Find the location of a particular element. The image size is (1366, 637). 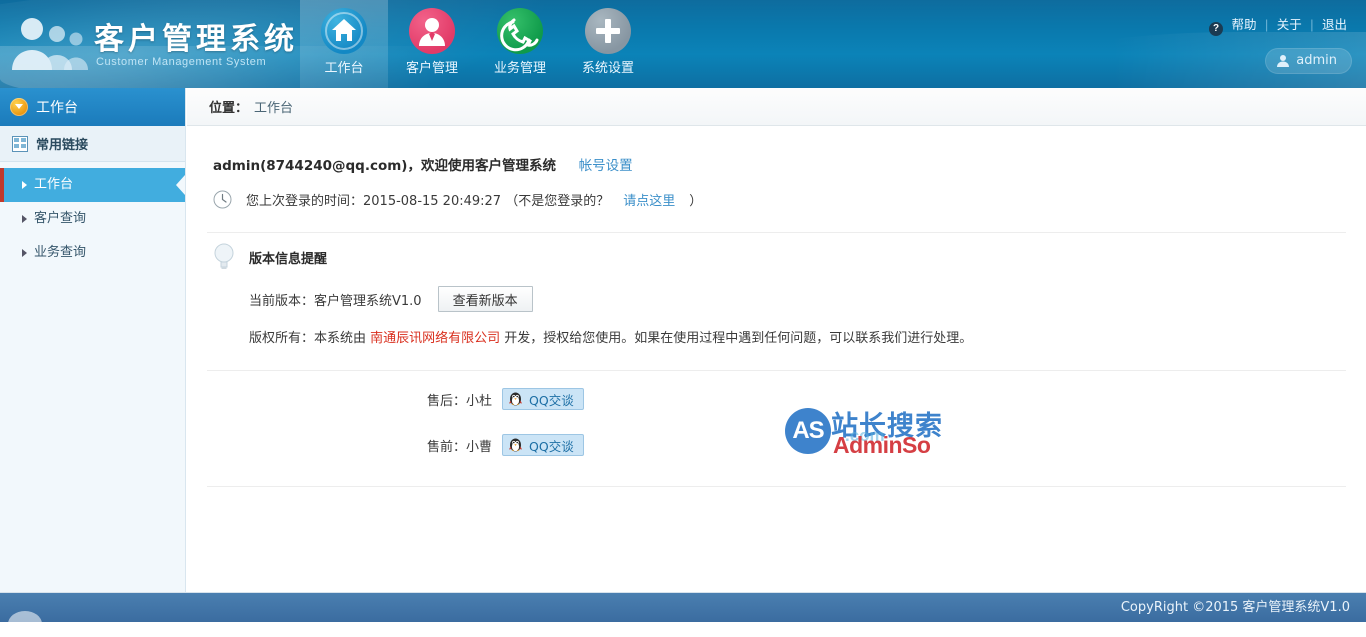

check-new-version-button: 查看新版本 is located at coordinates (485, 299).